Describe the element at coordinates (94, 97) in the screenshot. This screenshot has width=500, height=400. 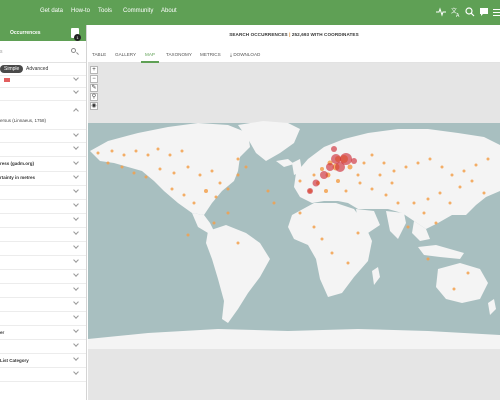
I see `projection-button: ⚲` at that location.